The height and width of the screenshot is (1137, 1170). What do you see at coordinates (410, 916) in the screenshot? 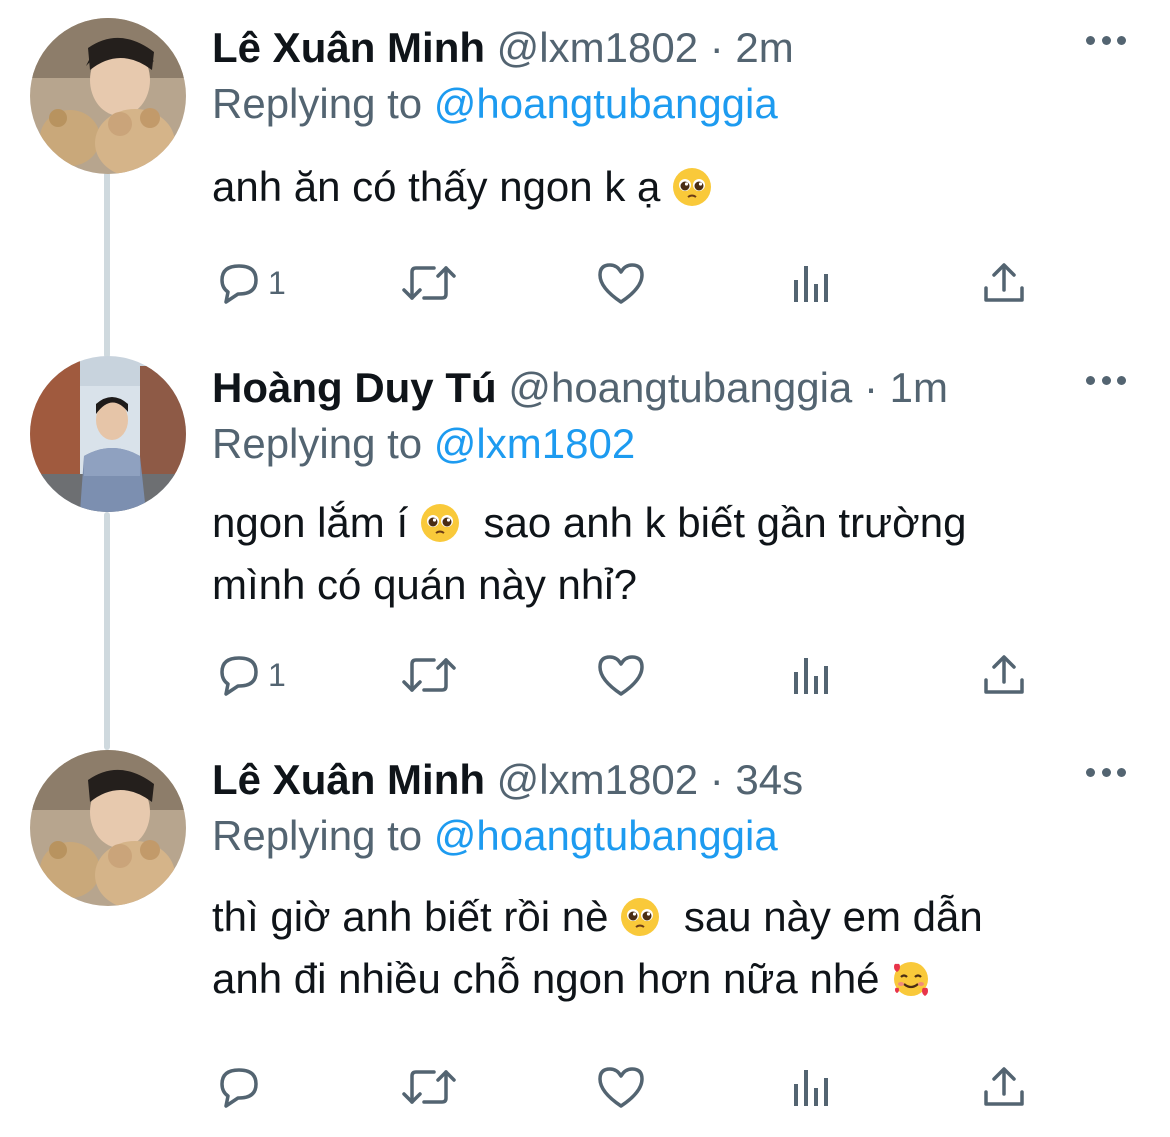
I see `tweet-text-part: thì giờ anh biết rồi nè` at bounding box center [410, 916].